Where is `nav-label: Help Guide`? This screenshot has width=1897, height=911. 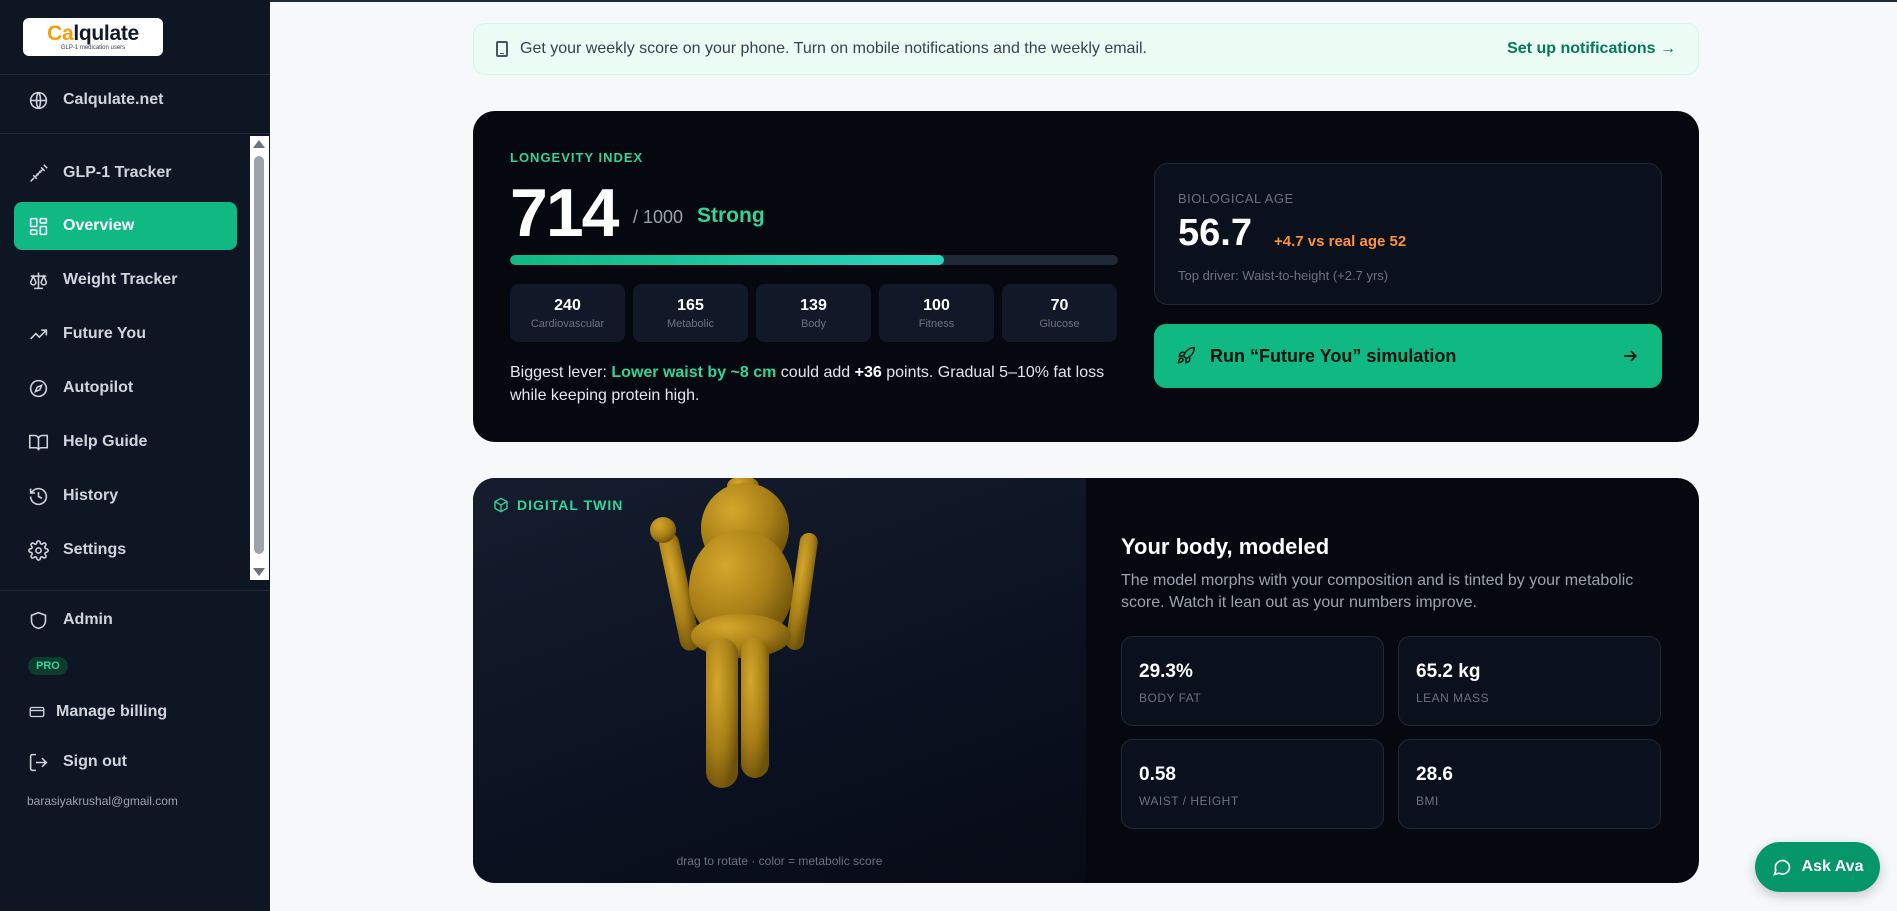 nav-label: Help Guide is located at coordinates (105, 441).